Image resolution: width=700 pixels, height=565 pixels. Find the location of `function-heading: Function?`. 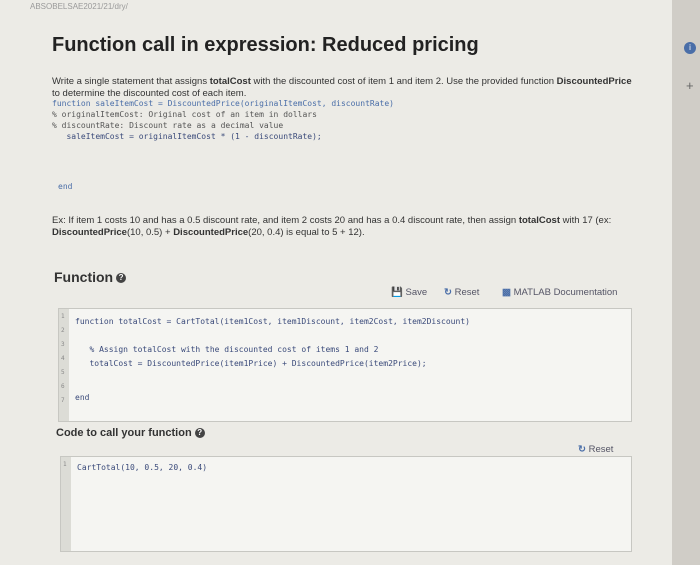

function-heading: Function? is located at coordinates (90, 277).